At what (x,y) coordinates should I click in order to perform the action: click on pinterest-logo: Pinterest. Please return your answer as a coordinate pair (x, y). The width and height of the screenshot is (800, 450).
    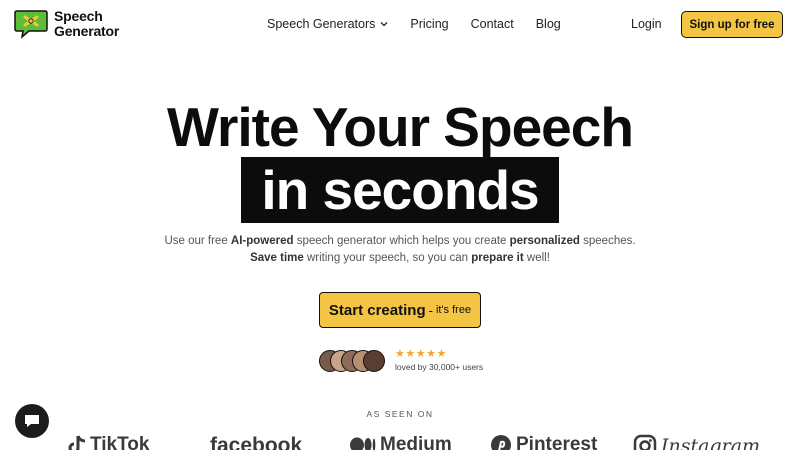
    Looking at the image, I should click on (543, 442).